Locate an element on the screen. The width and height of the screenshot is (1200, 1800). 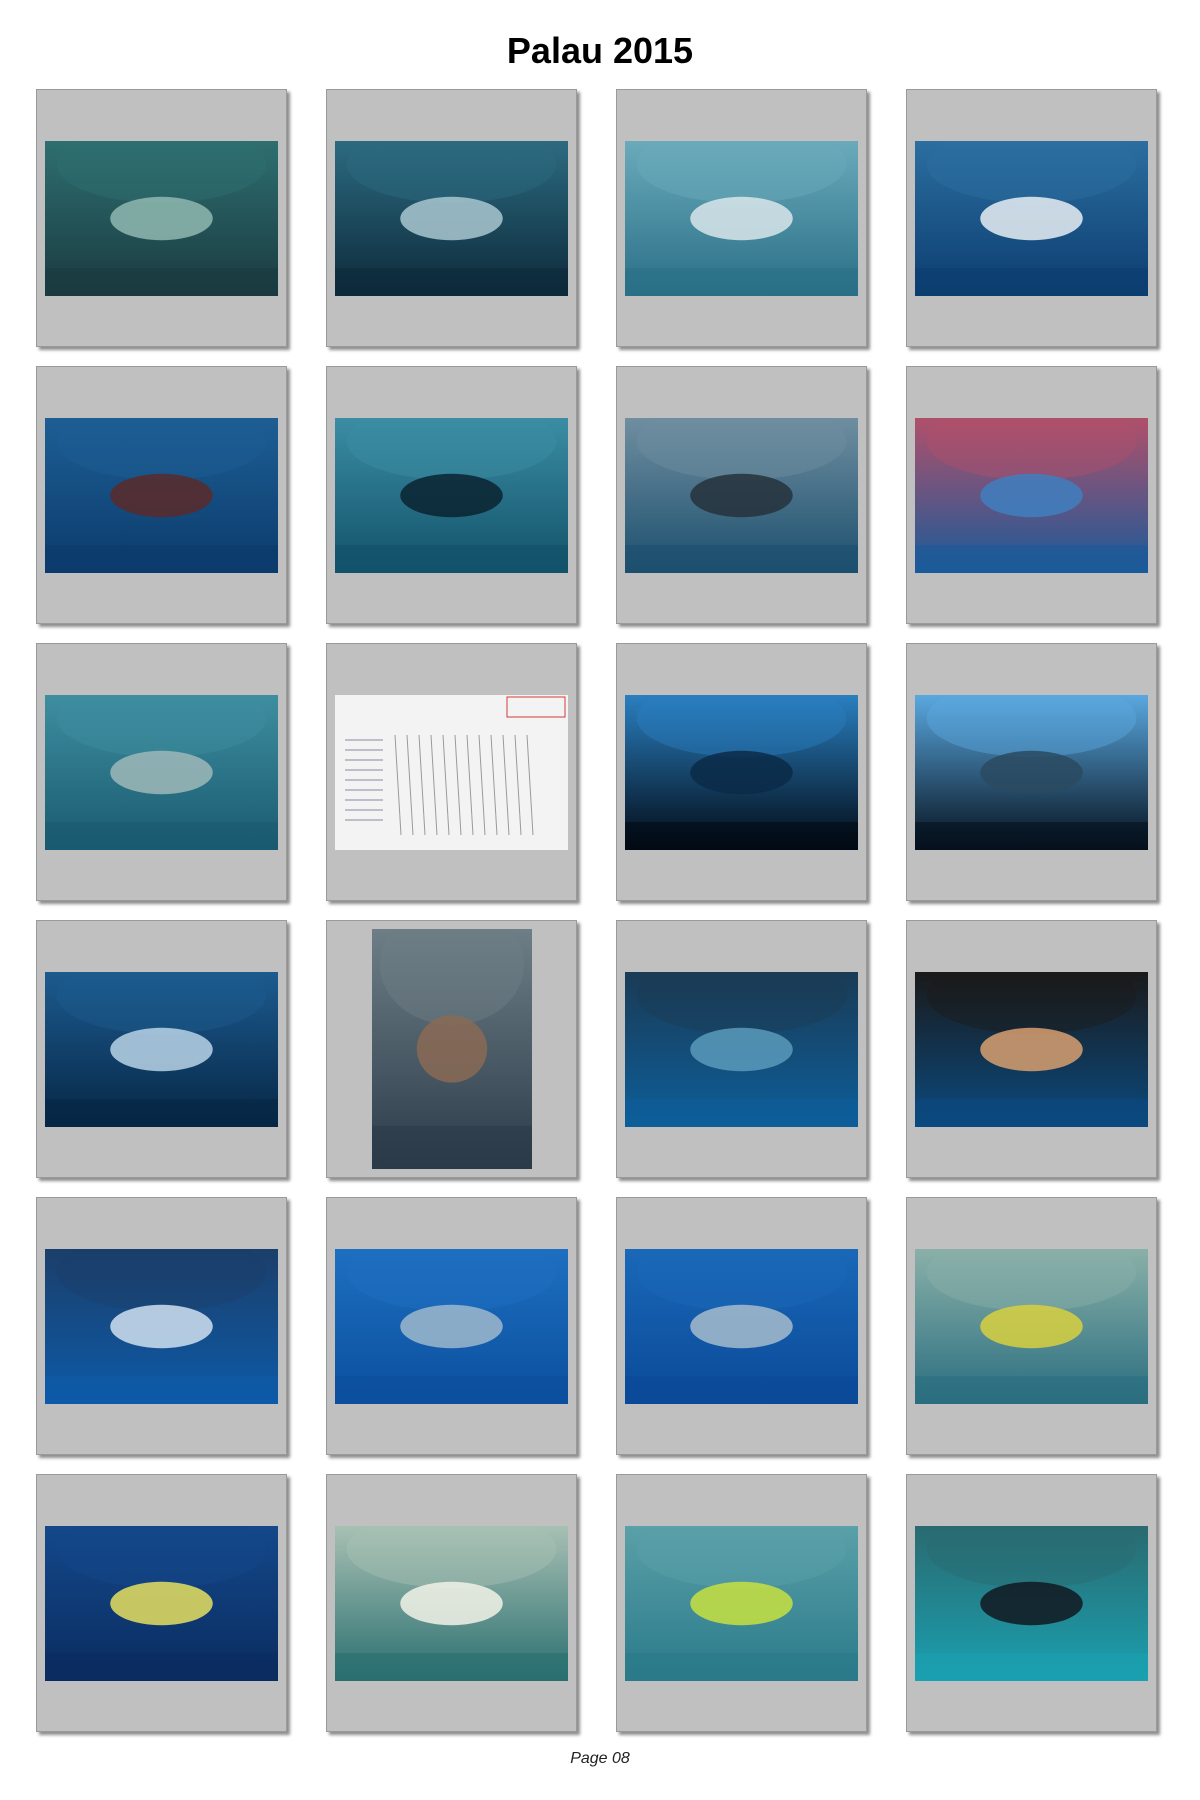
photo-grey-reef-shark is located at coordinates (451, 1326).